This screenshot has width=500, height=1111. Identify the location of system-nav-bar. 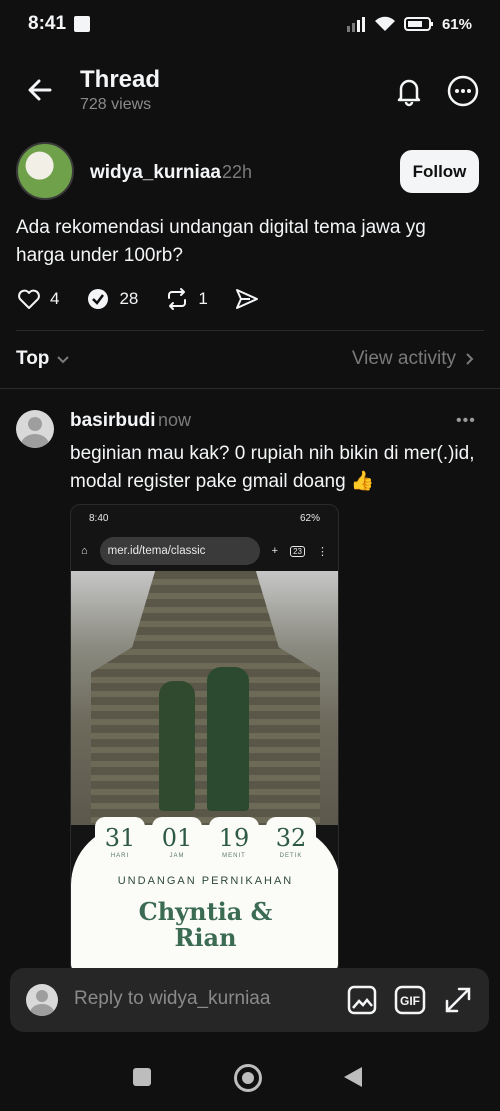
(250, 1078).